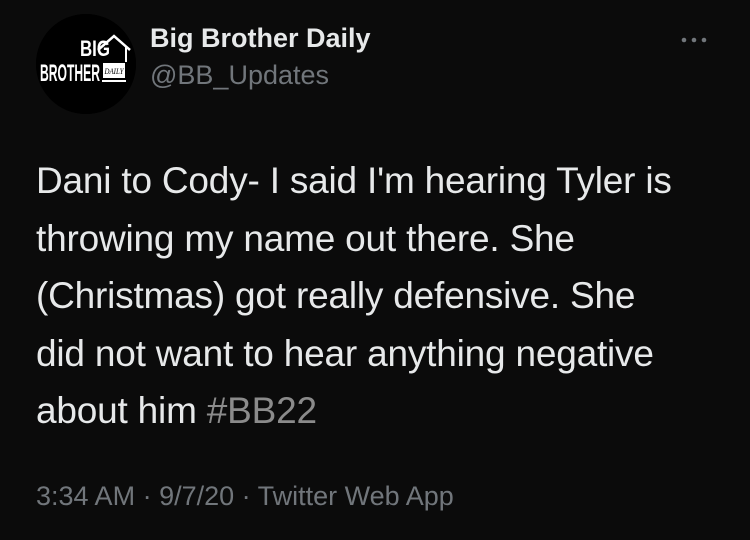  Describe the element at coordinates (260, 38) in the screenshot. I see `display-name: Big Brother Daily` at that location.